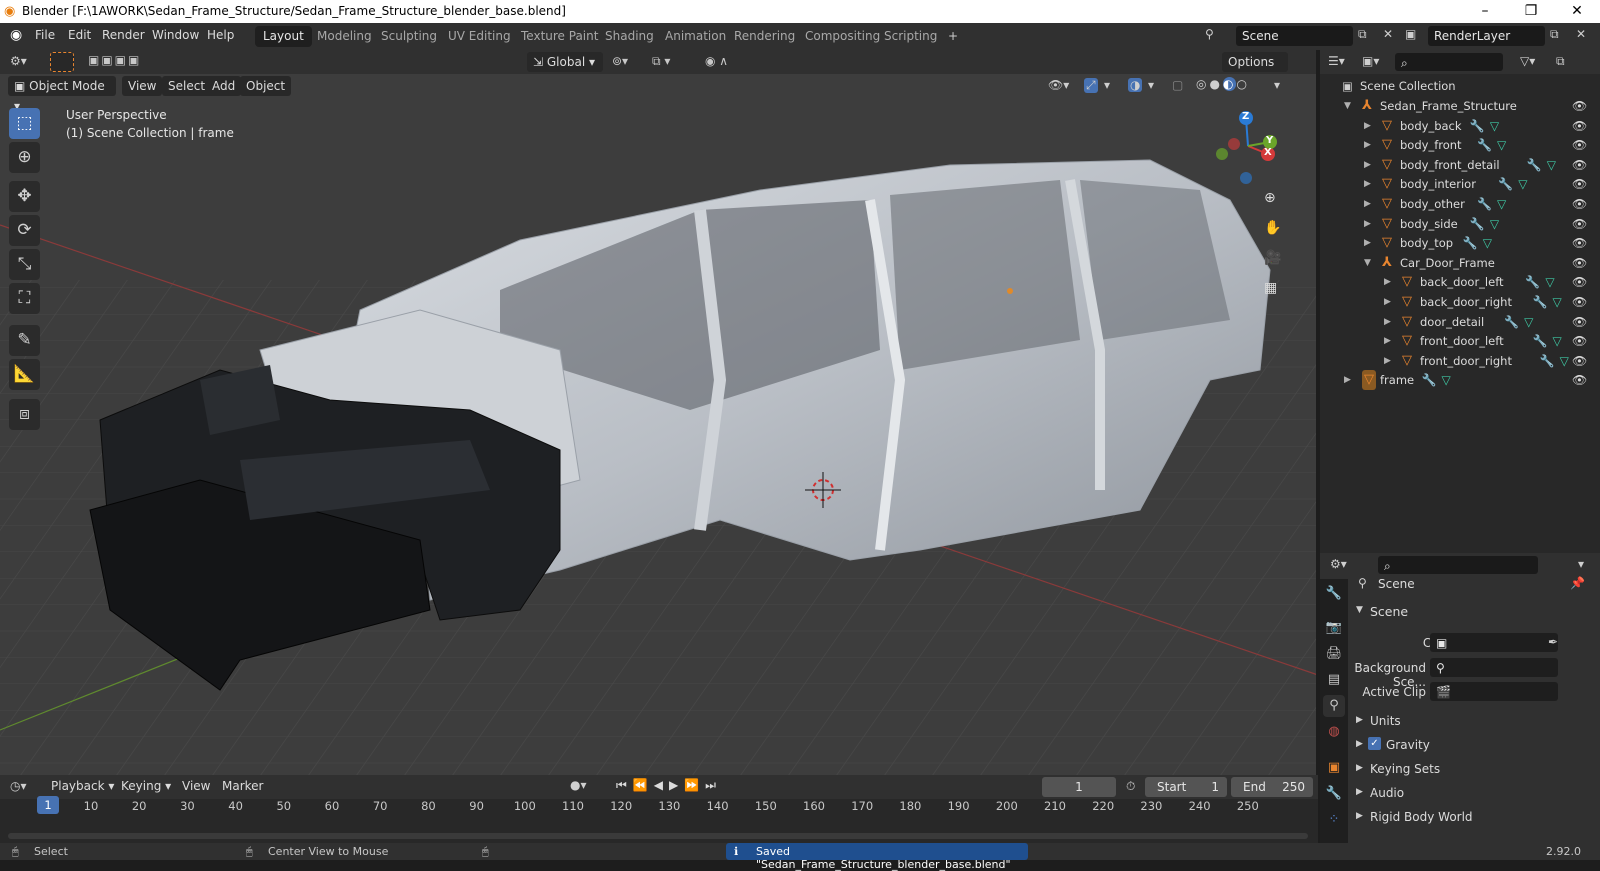 This screenshot has width=1600, height=871. Describe the element at coordinates (409, 36) in the screenshot. I see `tab-sculpting: Sculpting` at that location.